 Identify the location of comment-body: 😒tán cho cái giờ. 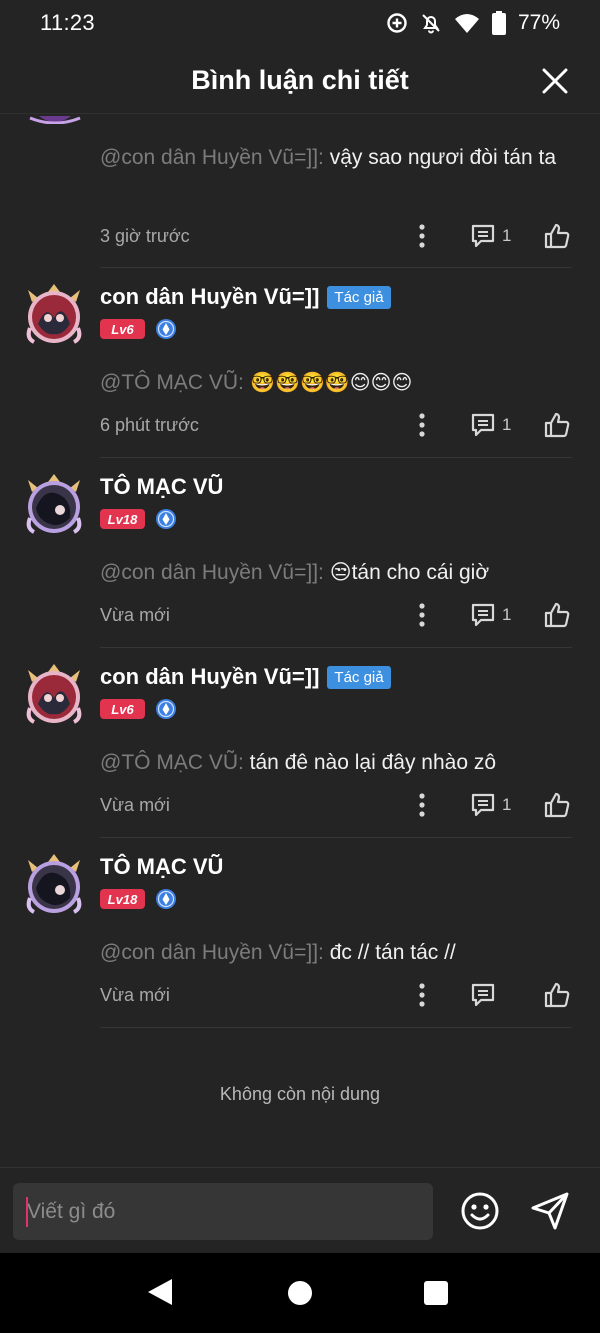
(406, 572).